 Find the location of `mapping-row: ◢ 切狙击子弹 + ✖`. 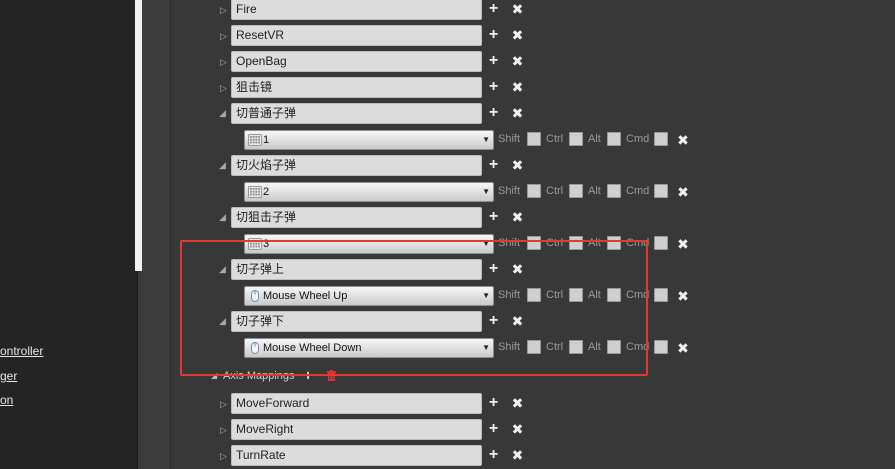

mapping-row: ◢ 切狙击子弹 + ✖ is located at coordinates (447, 218).